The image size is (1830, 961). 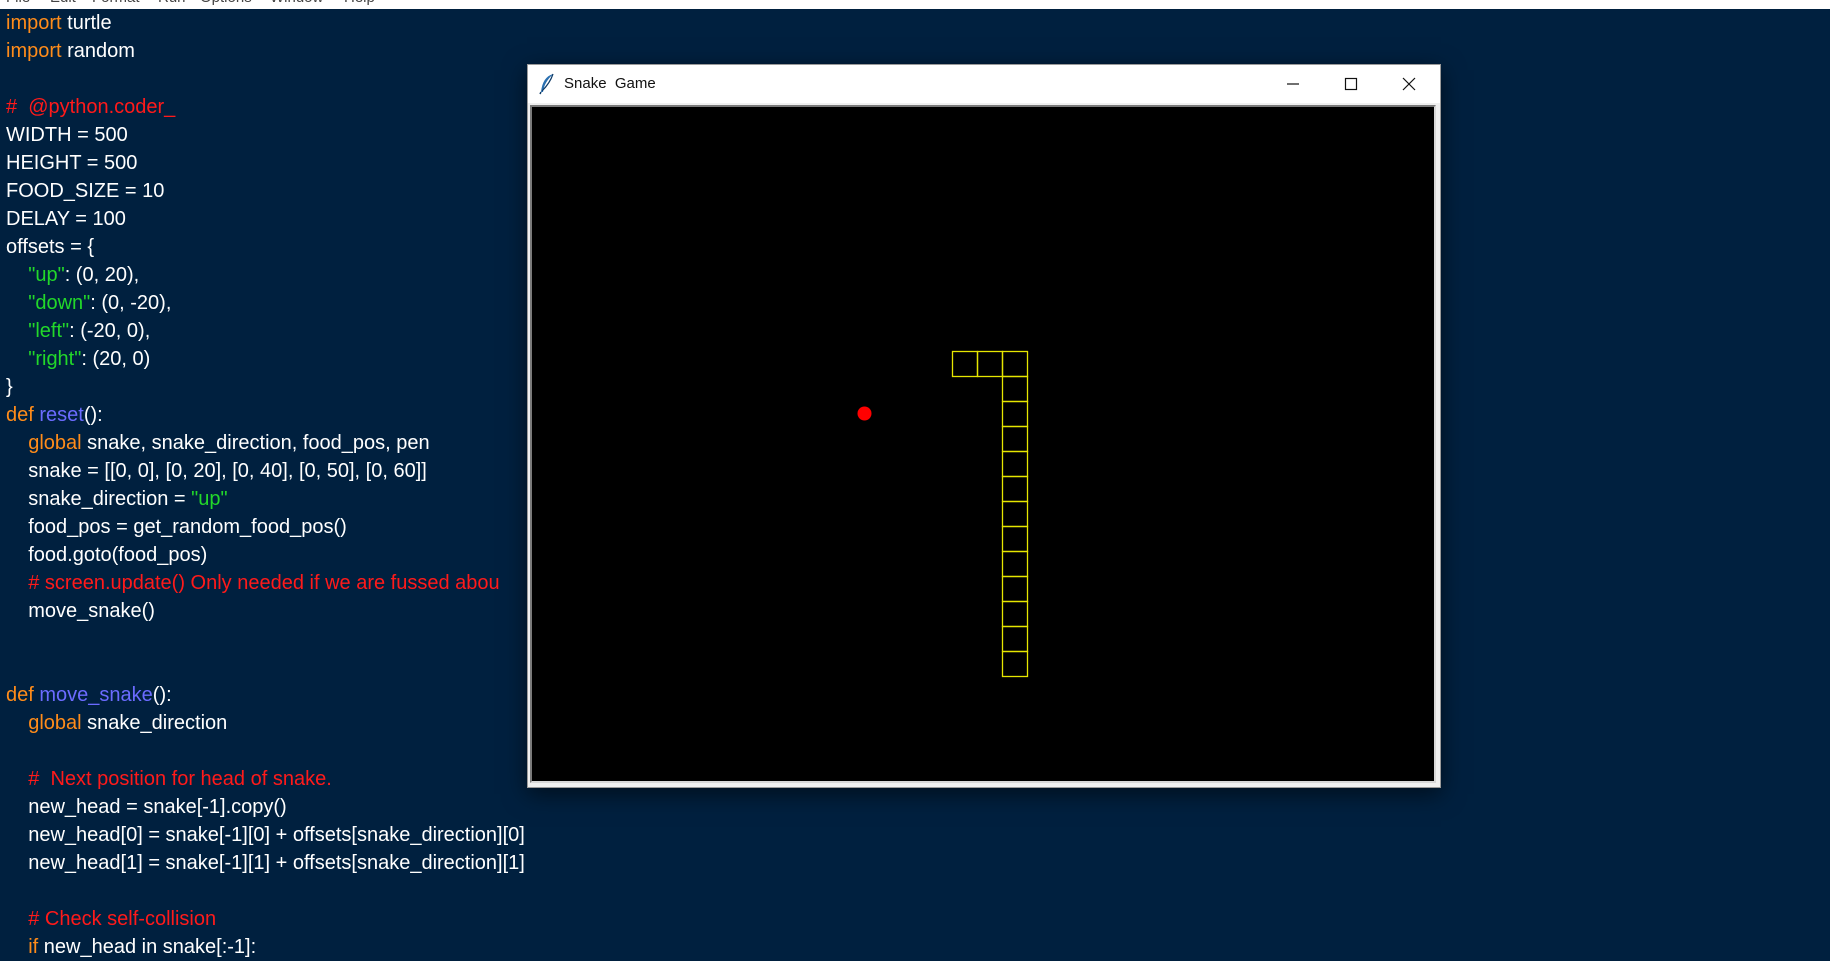 I want to click on code-line: snake_direction = "up", so click(x=117, y=499).